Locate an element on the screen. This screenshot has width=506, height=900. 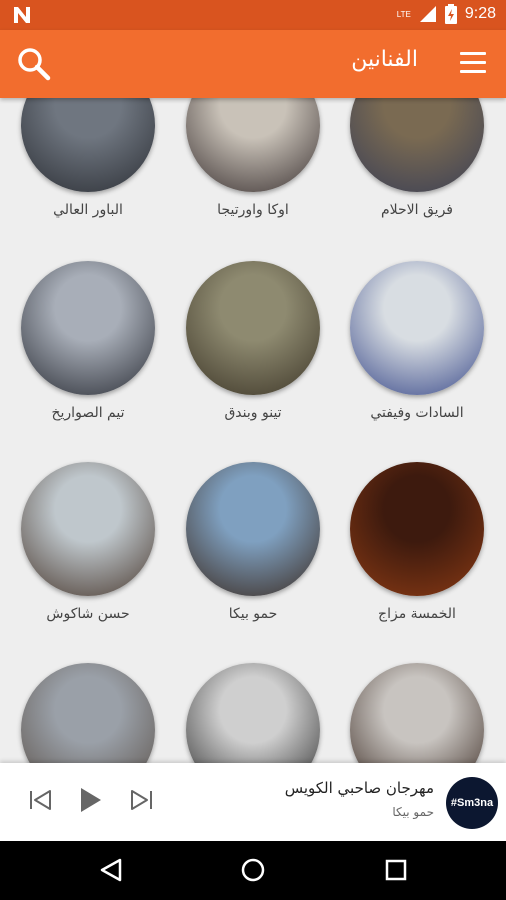
previous-track-icon is located at coordinates (41, 800).